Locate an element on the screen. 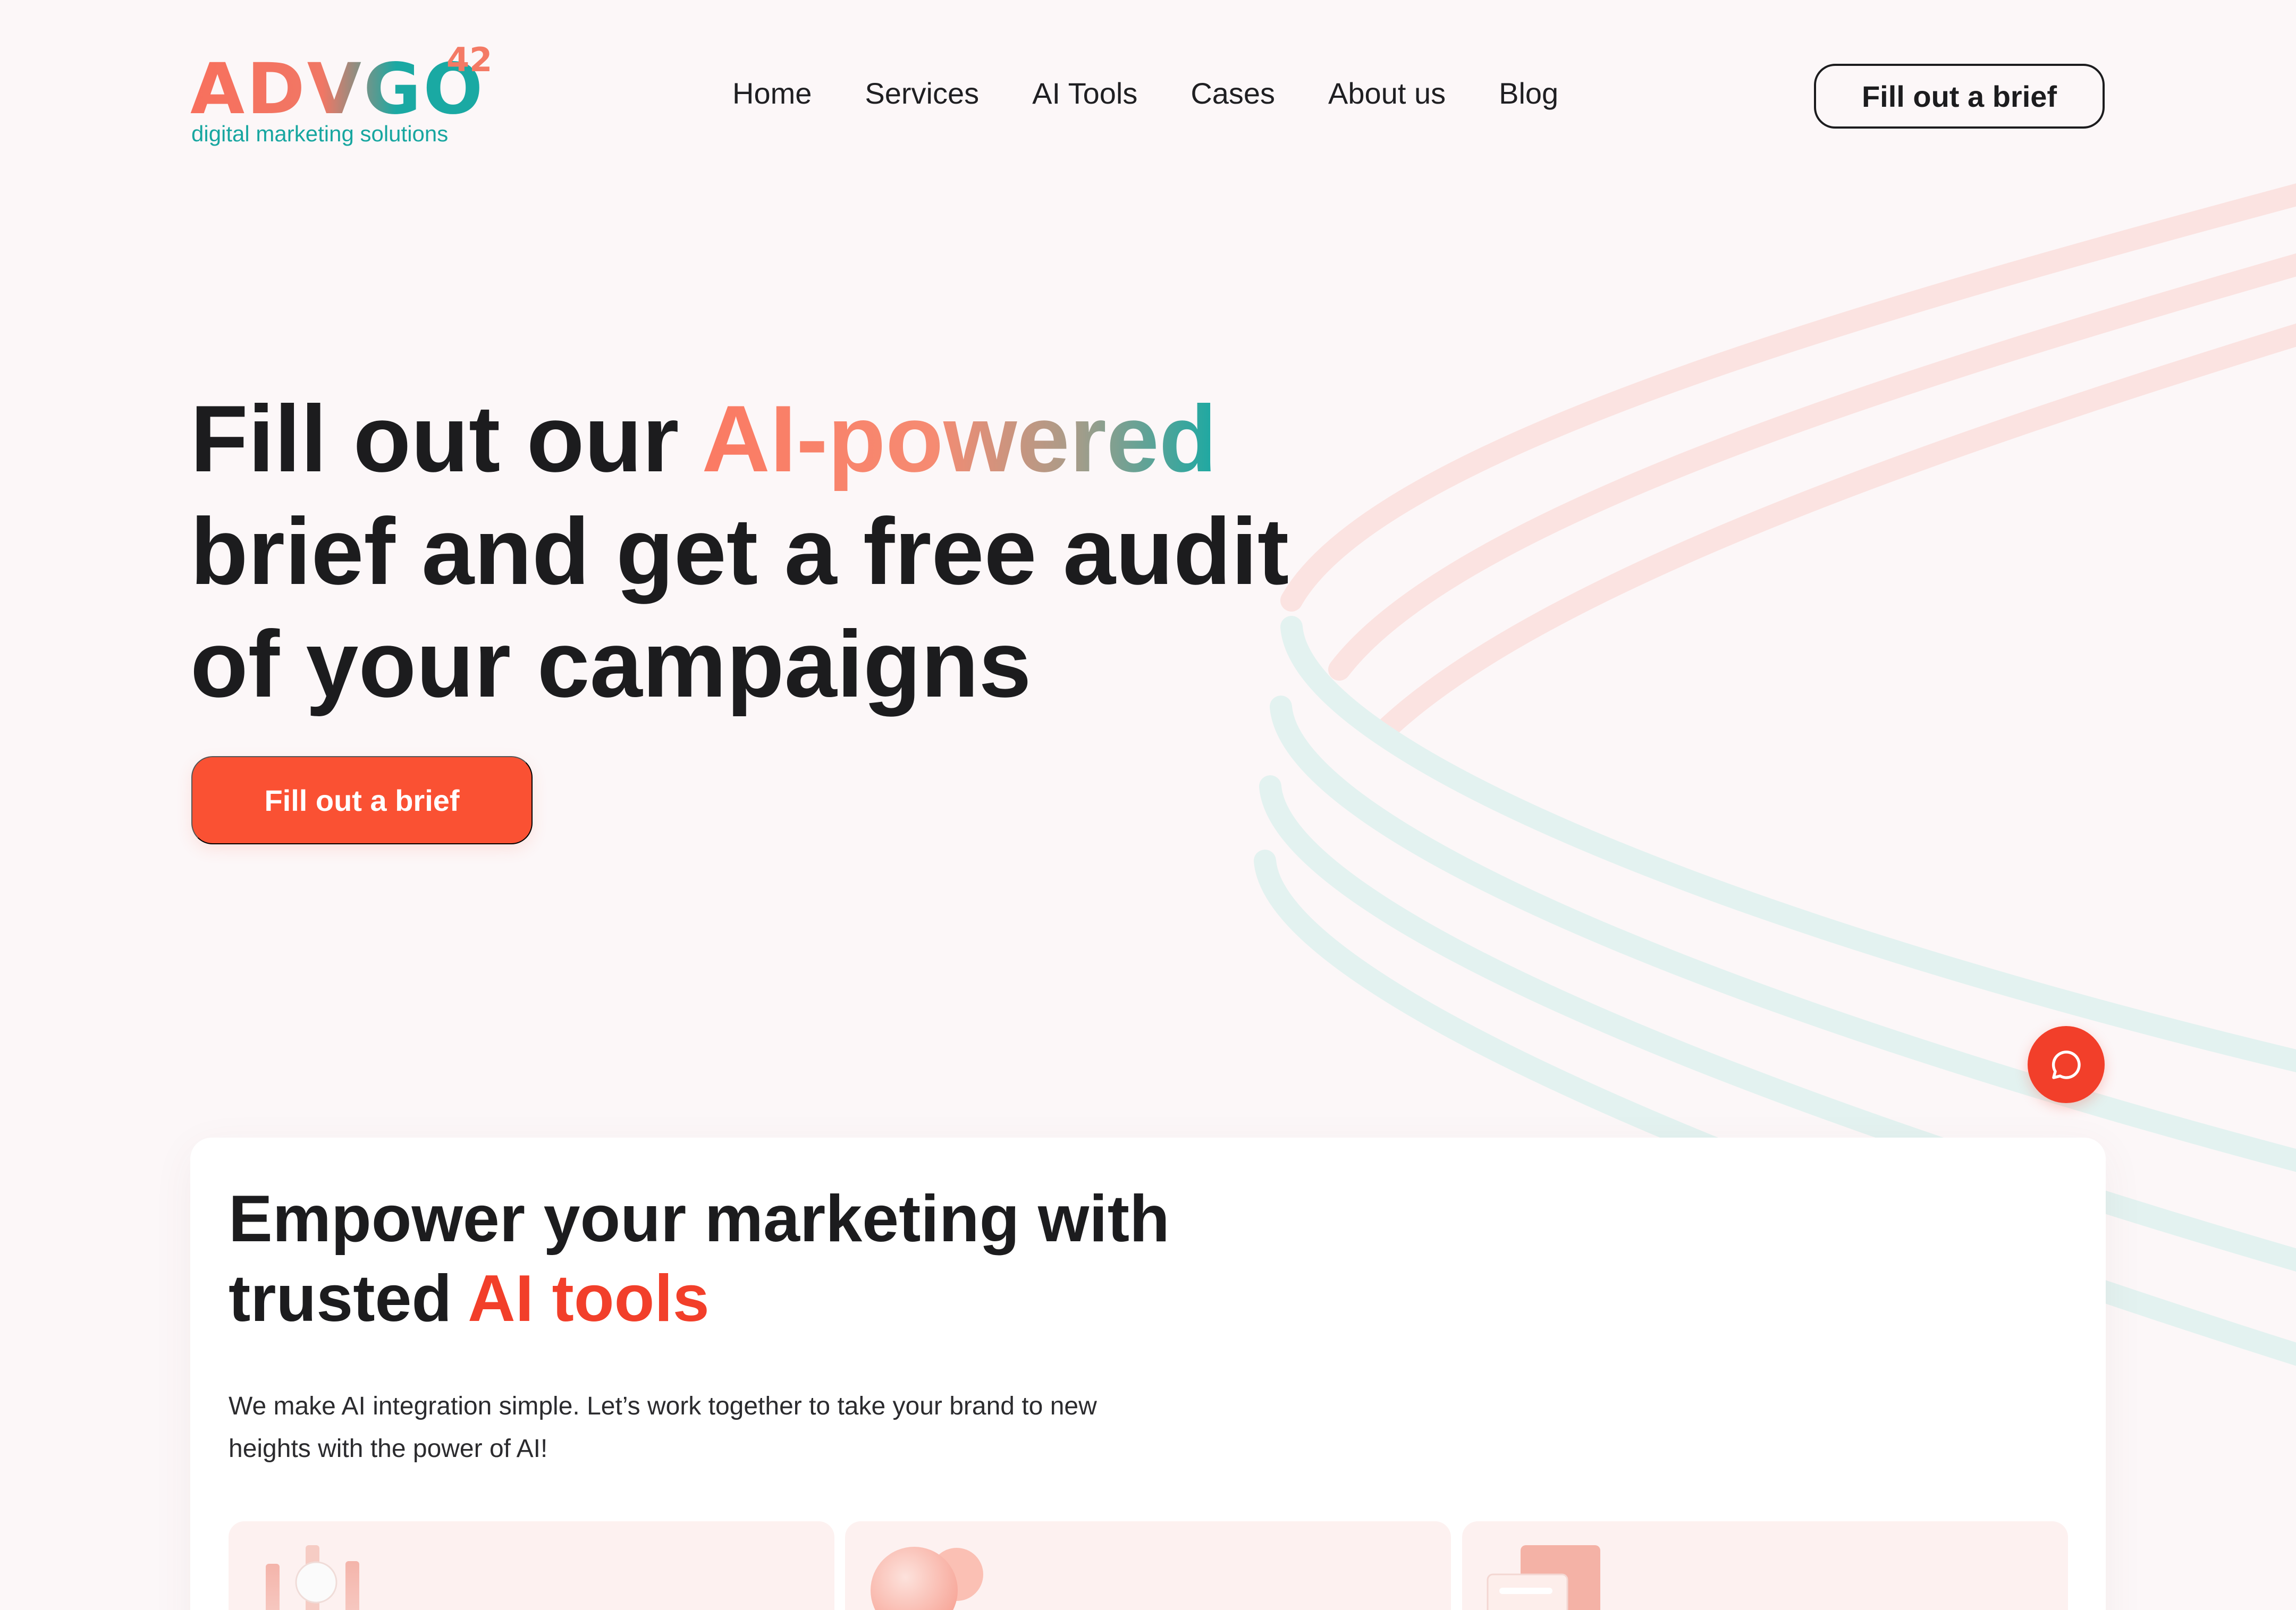 This screenshot has width=2296, height=1610. feature-card-documents is located at coordinates (1765, 1566).